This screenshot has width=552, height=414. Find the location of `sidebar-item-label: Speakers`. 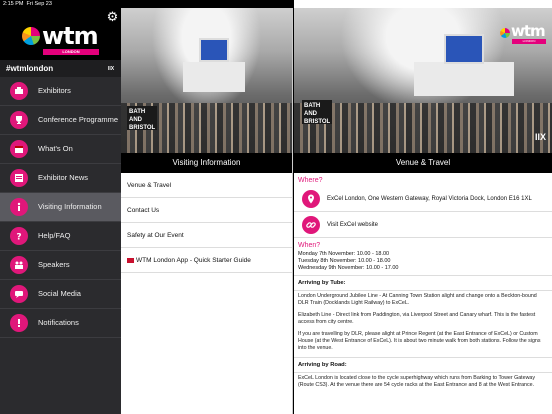

sidebar-item-label: Speakers is located at coordinates (54, 265).